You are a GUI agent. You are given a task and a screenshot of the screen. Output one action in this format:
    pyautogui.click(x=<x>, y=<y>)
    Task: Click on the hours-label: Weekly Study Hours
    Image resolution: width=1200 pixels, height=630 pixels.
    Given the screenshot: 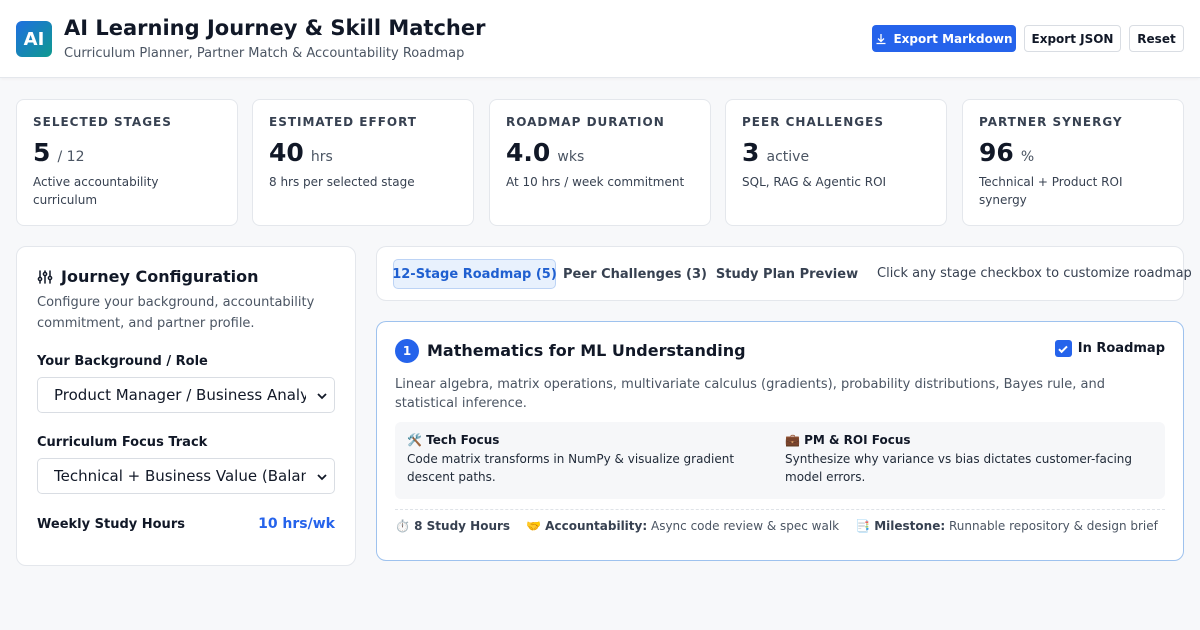 What is the action you would take?
    pyautogui.click(x=111, y=524)
    